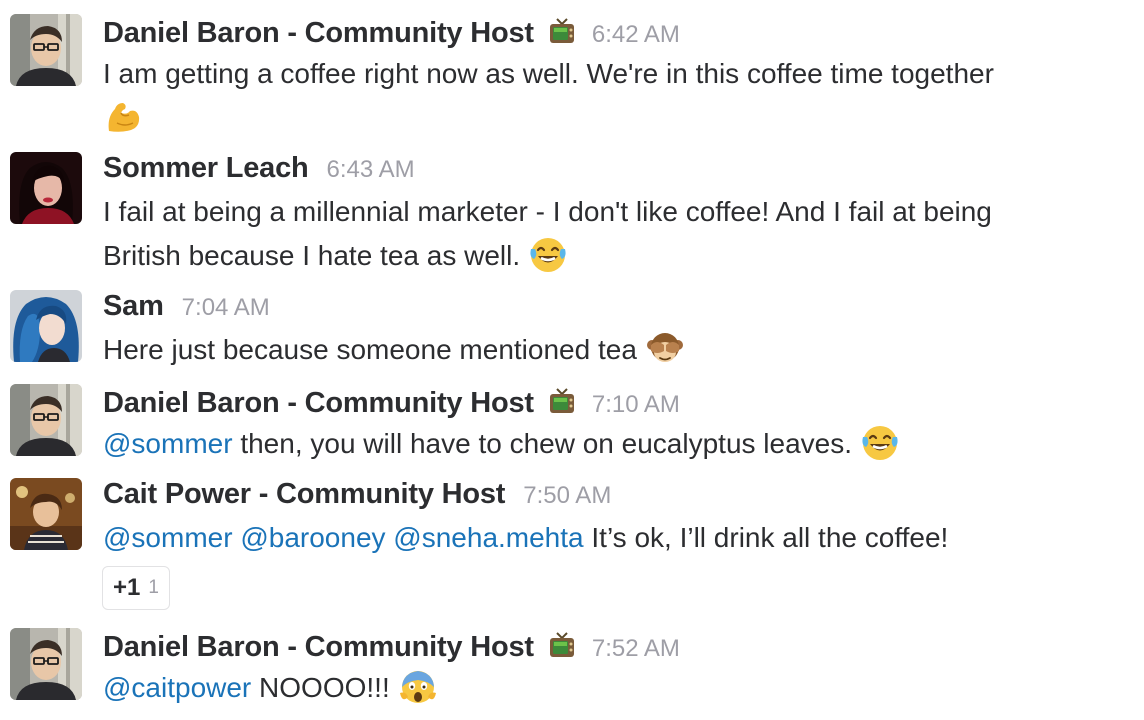 The image size is (1144, 720). What do you see at coordinates (177, 687) in the screenshot?
I see `mention-link: @caitpower` at bounding box center [177, 687].